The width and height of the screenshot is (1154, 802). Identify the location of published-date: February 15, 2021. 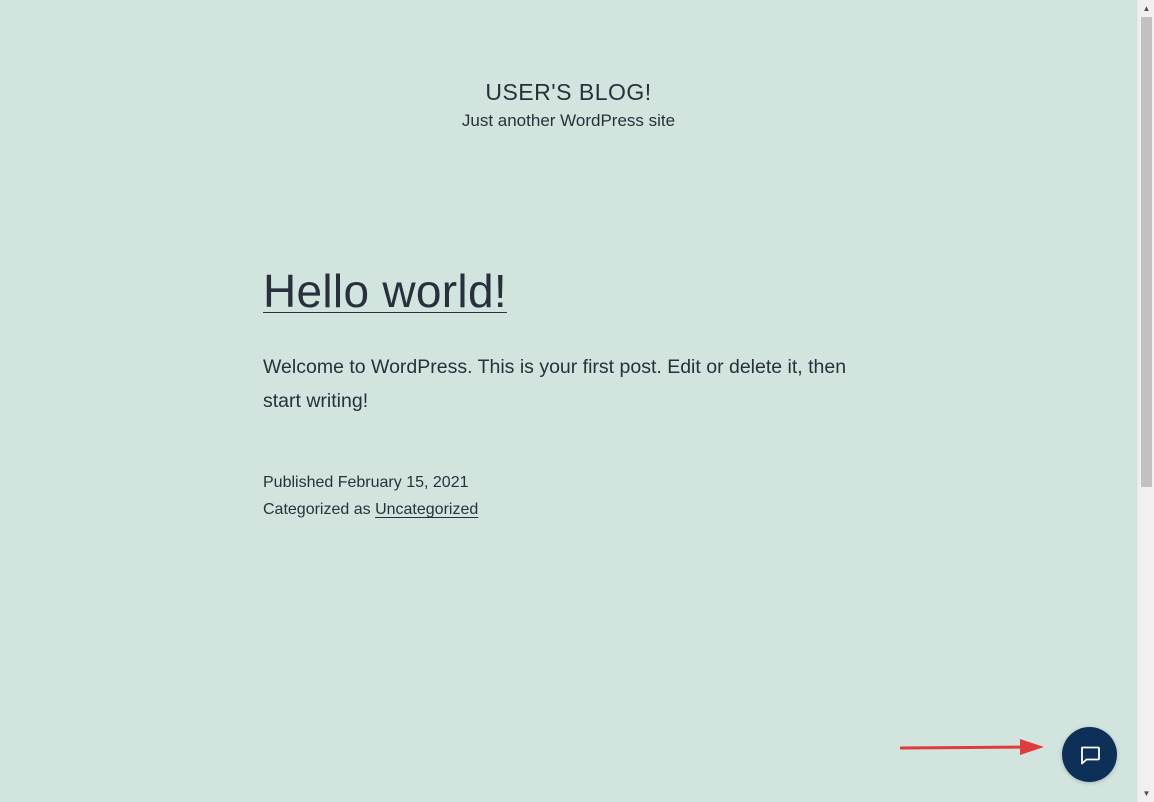
(403, 482).